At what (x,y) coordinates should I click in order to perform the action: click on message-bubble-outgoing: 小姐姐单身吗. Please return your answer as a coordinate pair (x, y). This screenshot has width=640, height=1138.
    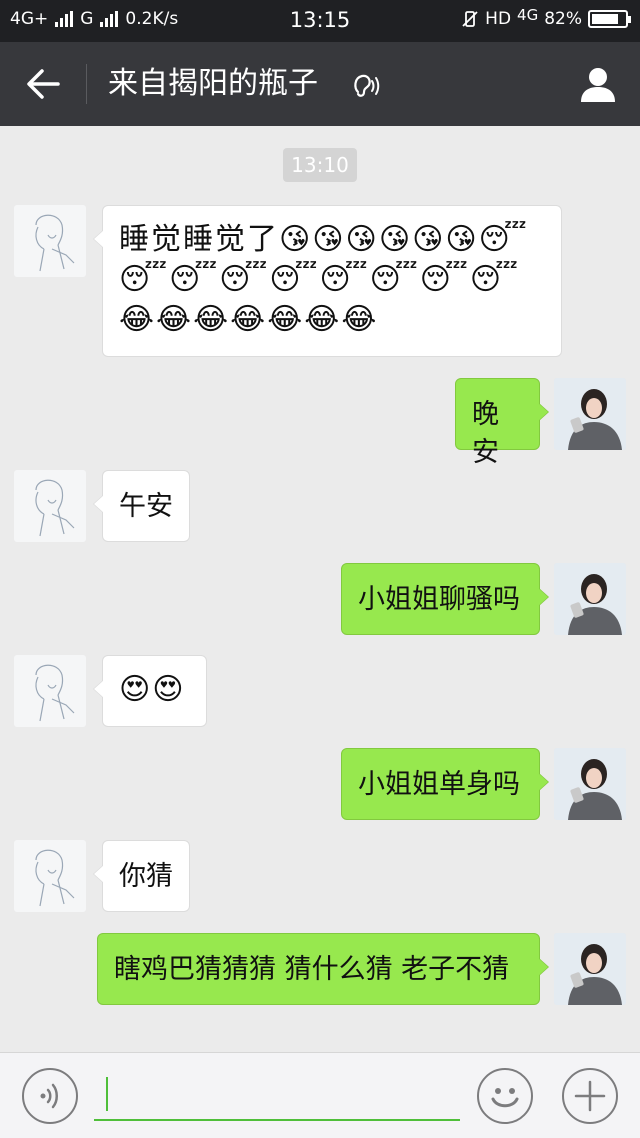
    Looking at the image, I should click on (445, 784).